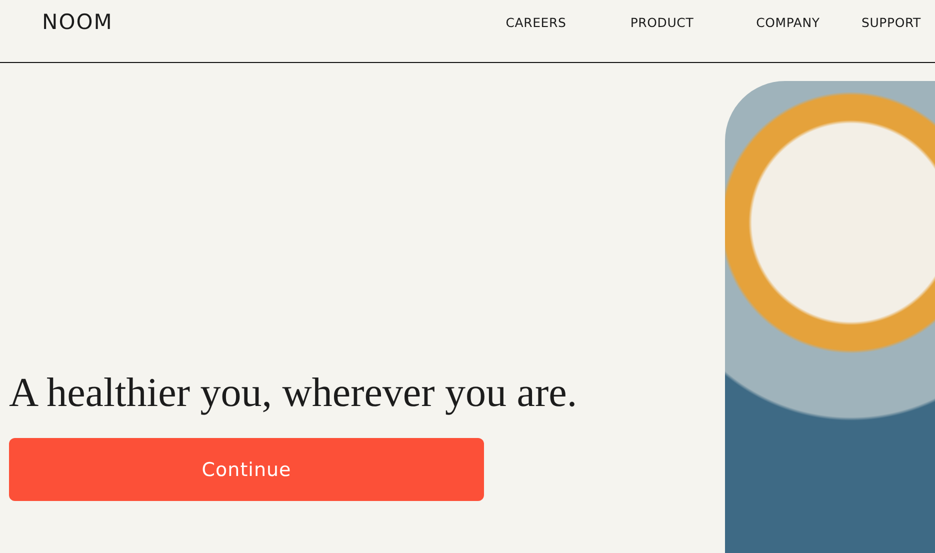 This screenshot has width=935, height=553. Describe the element at coordinates (788, 22) in the screenshot. I see `nav-link: COMPANY` at that location.